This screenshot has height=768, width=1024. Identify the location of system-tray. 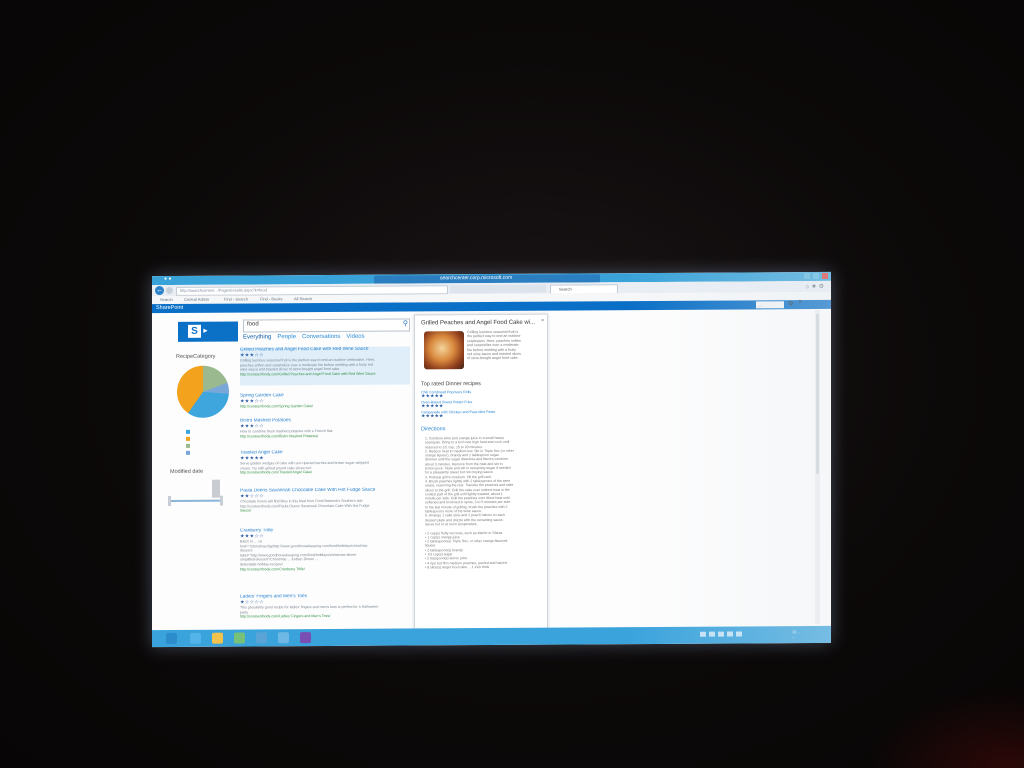
(721, 634).